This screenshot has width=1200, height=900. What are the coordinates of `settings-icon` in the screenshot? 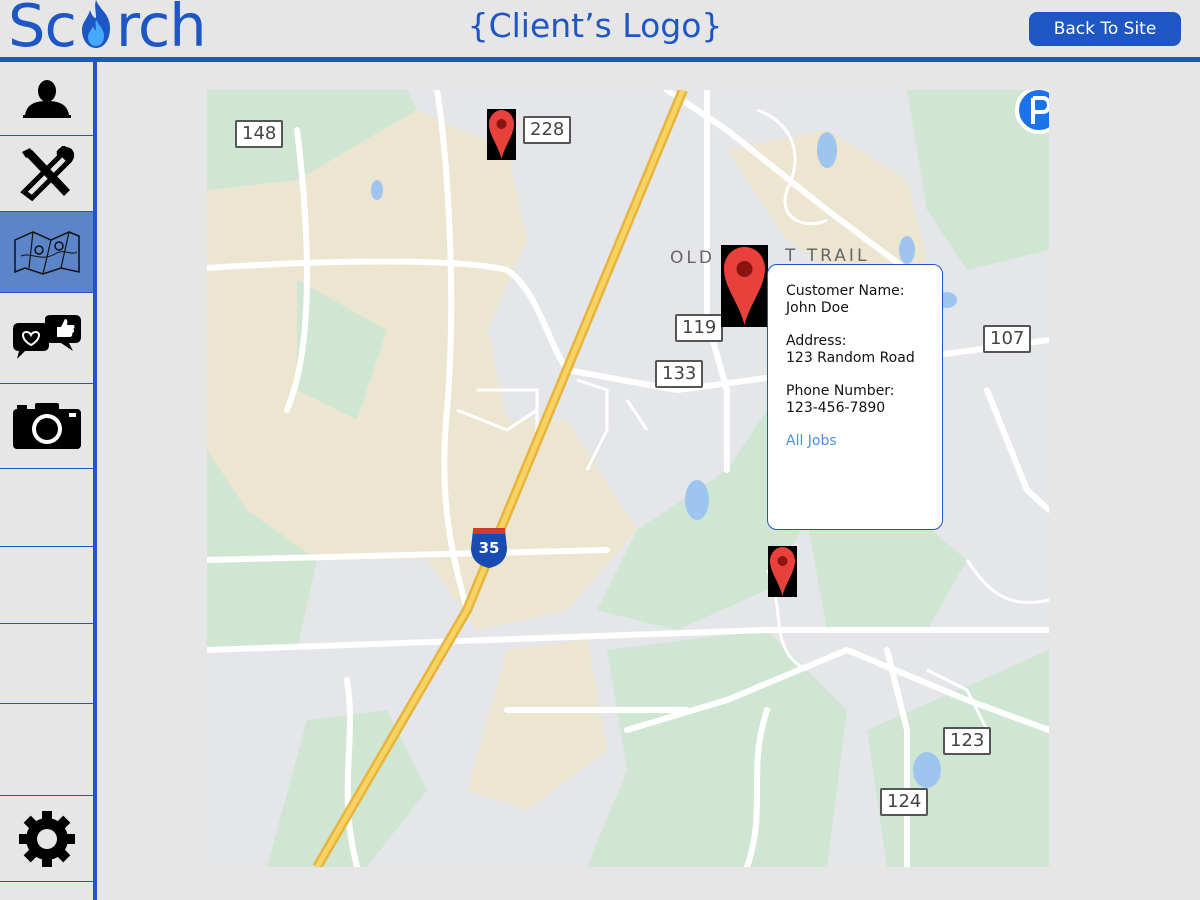 It's located at (46, 838).